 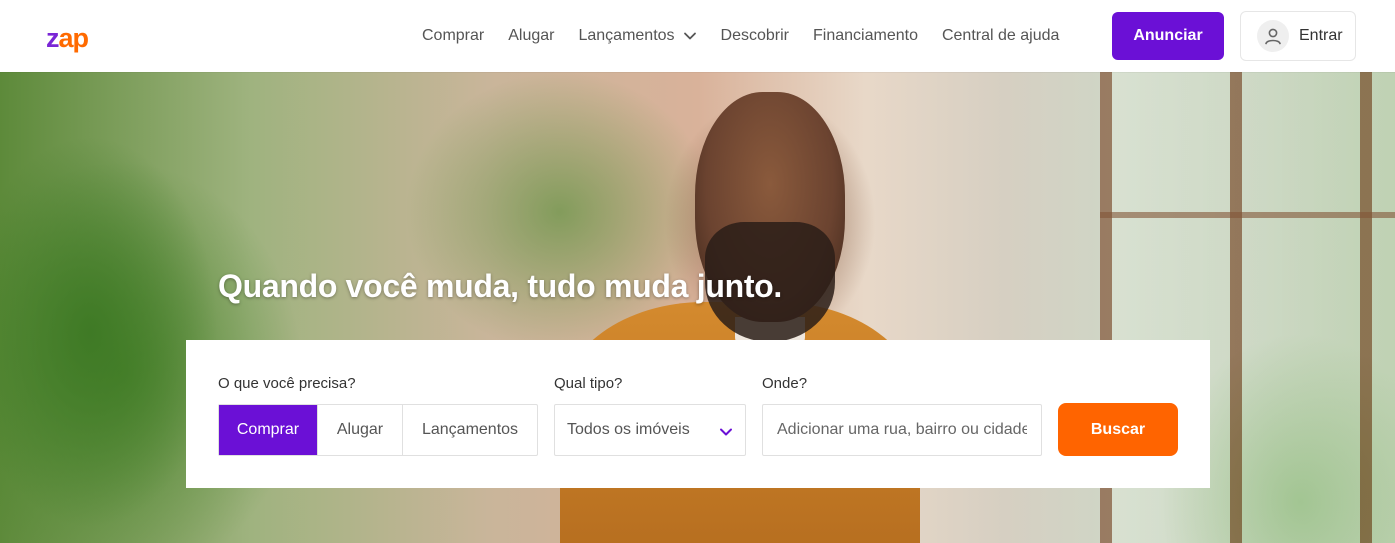 What do you see at coordinates (1298, 36) in the screenshot?
I see `entrar-button: Entrar` at bounding box center [1298, 36].